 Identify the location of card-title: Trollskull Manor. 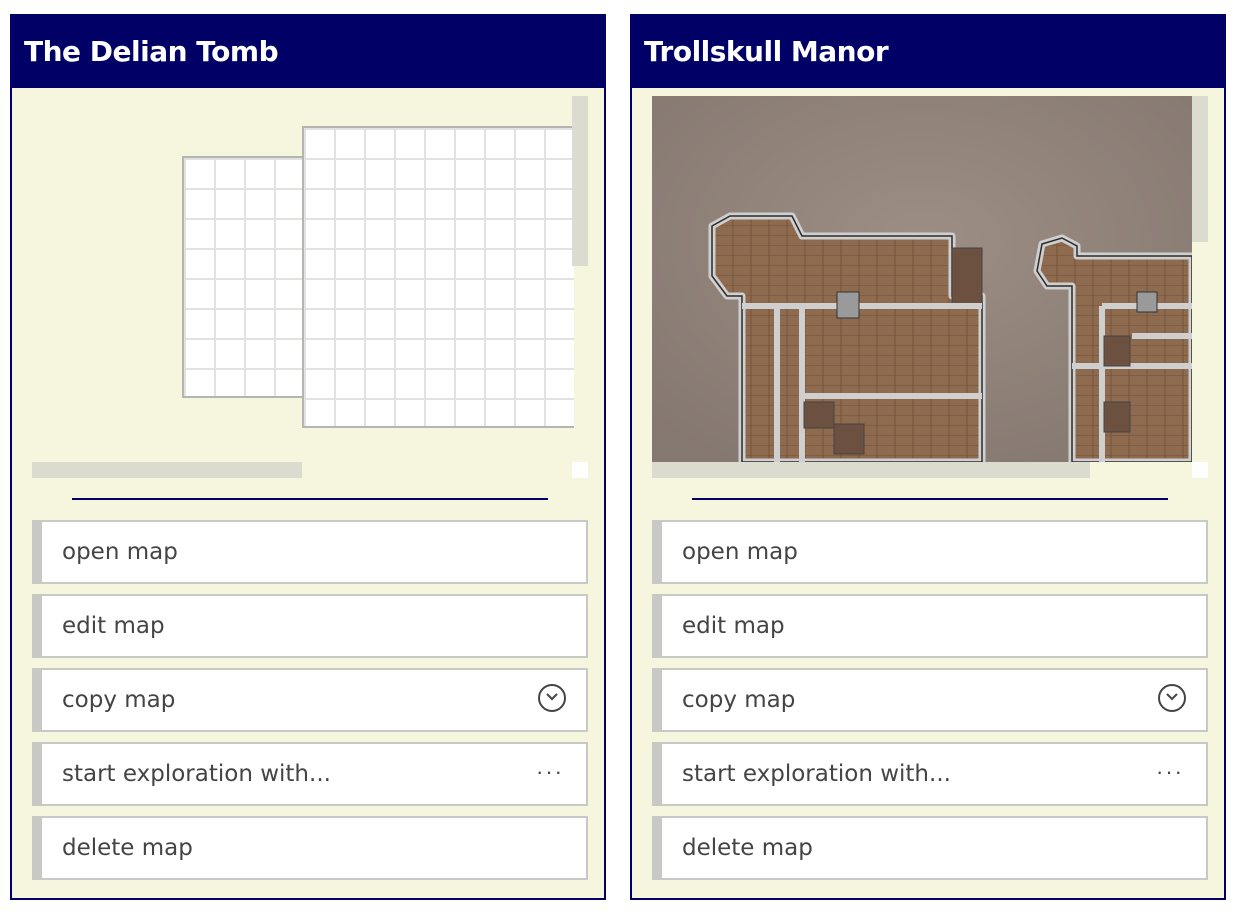
(928, 52).